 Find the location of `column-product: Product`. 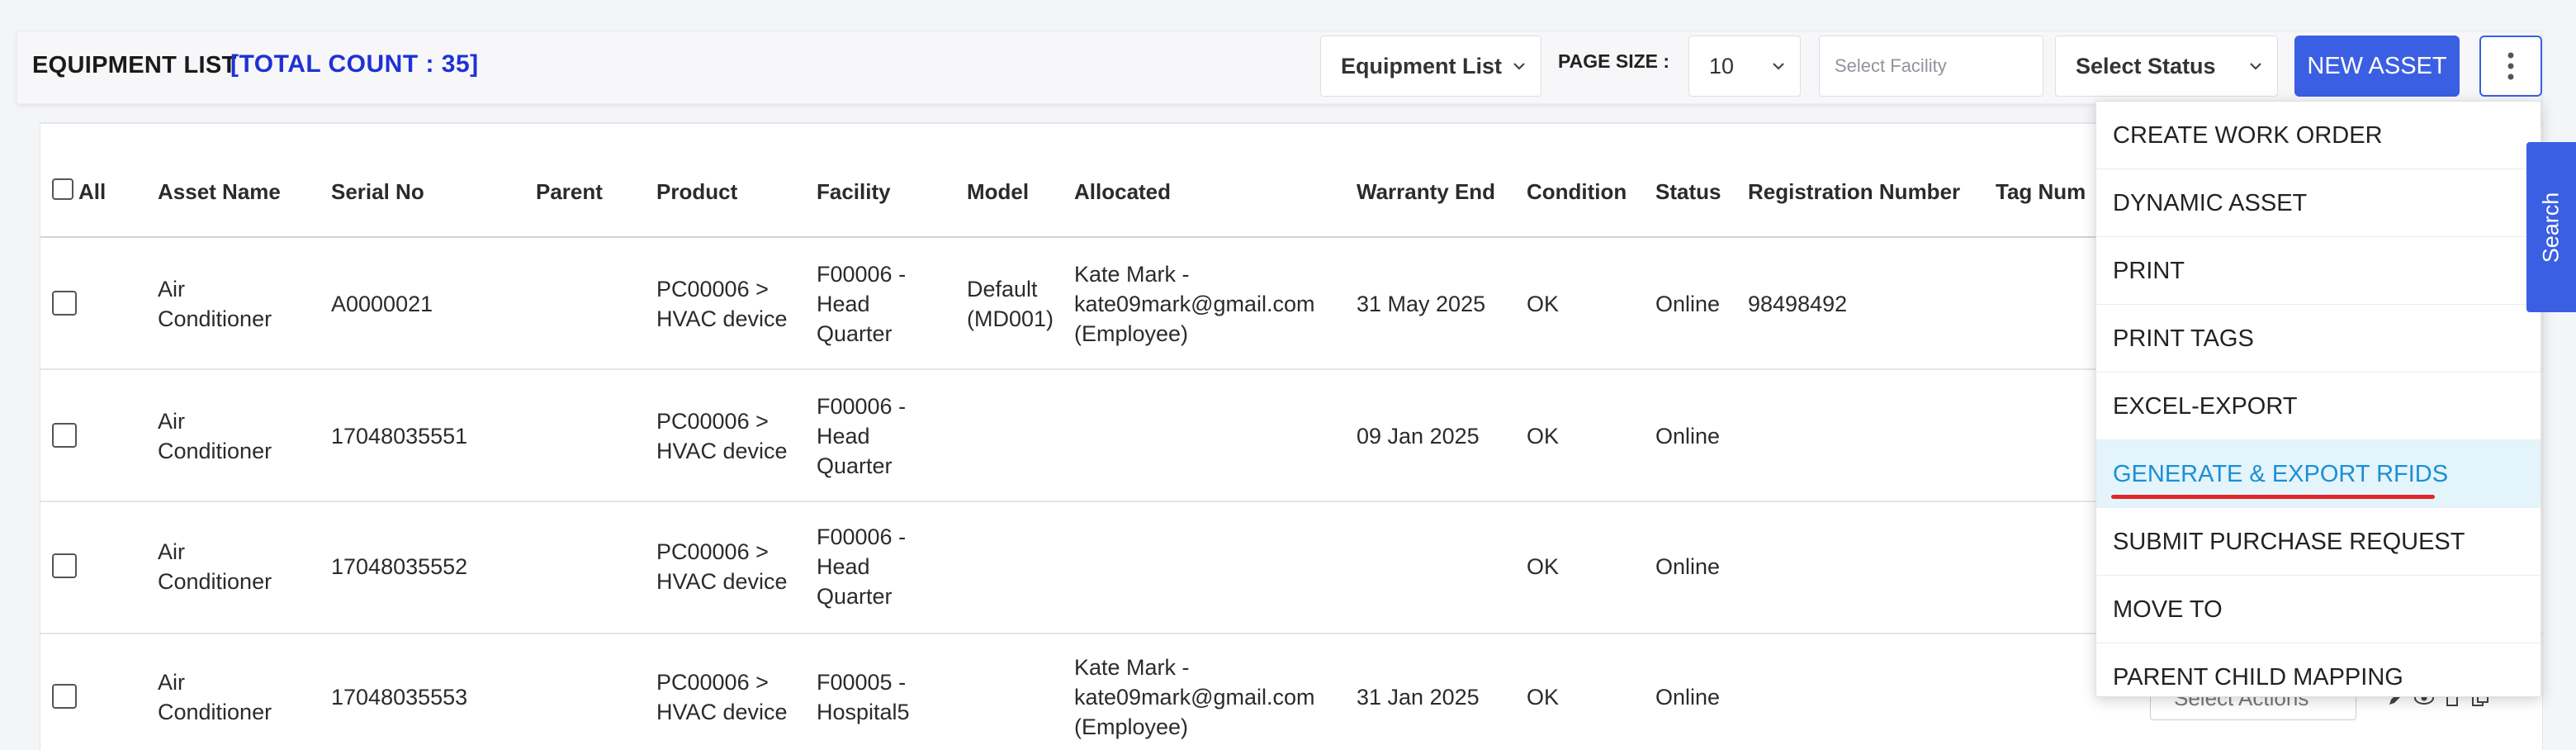

column-product: Product is located at coordinates (696, 191).